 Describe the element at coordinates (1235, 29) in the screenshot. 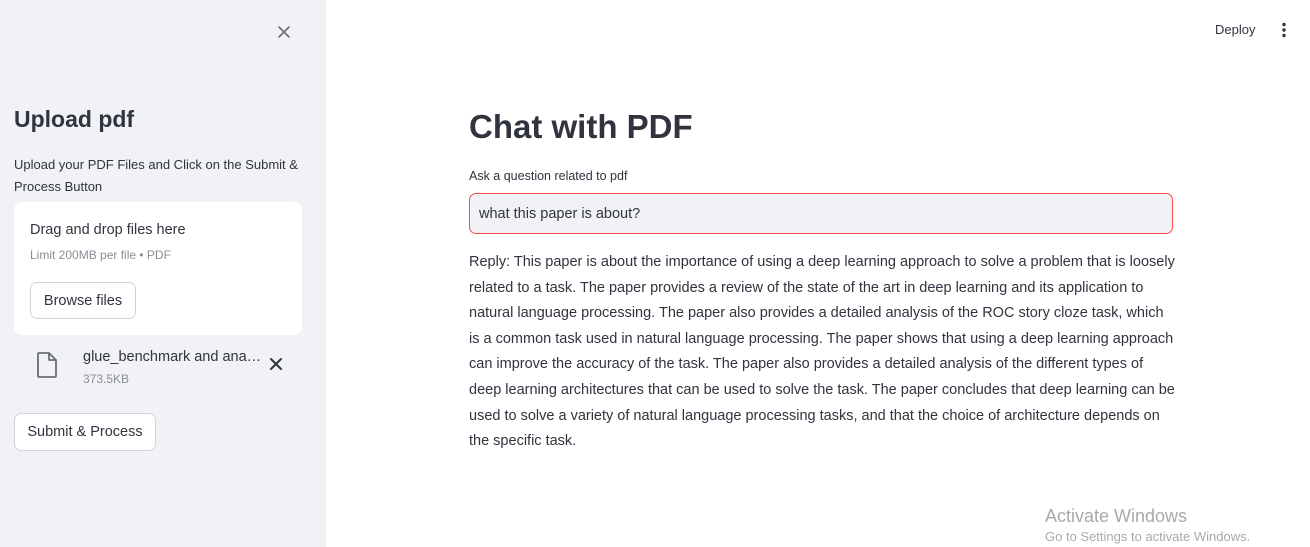

I see `deploy-button: Deploy` at that location.